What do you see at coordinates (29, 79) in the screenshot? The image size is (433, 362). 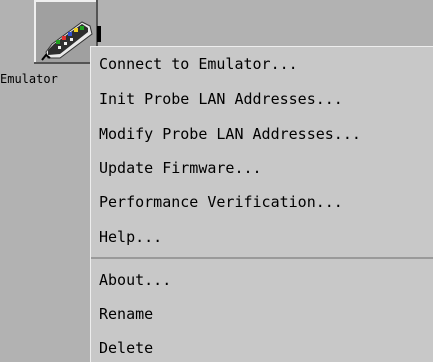 I see `icon-label: Emulator` at bounding box center [29, 79].